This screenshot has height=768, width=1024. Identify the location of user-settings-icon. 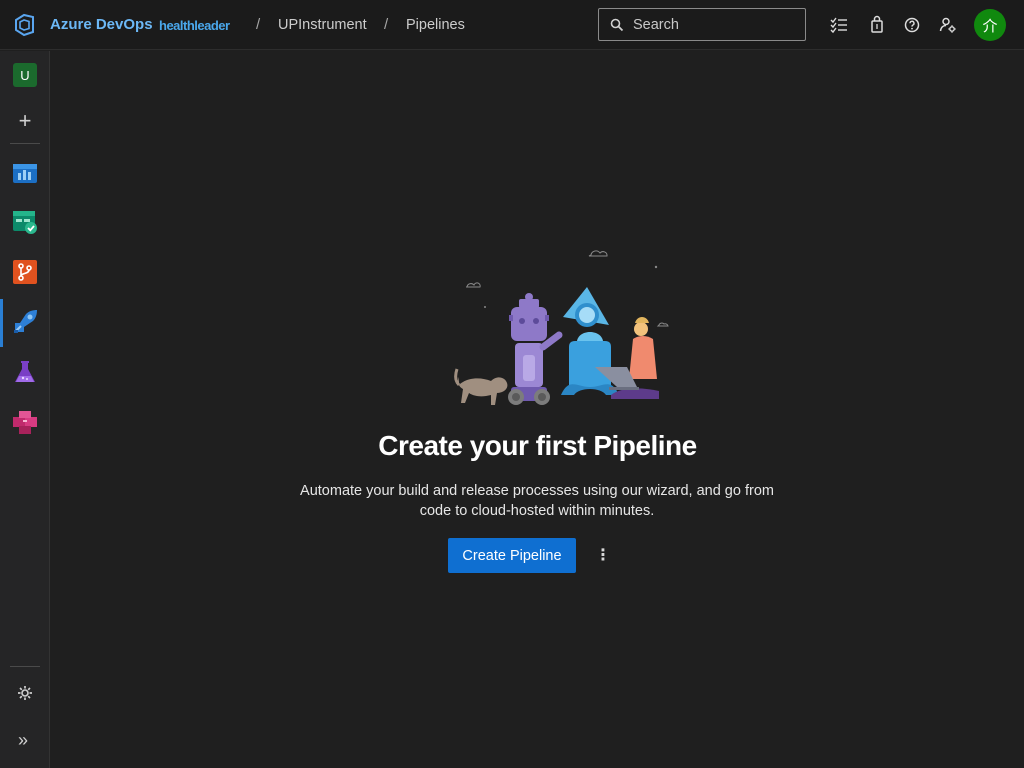
(948, 25).